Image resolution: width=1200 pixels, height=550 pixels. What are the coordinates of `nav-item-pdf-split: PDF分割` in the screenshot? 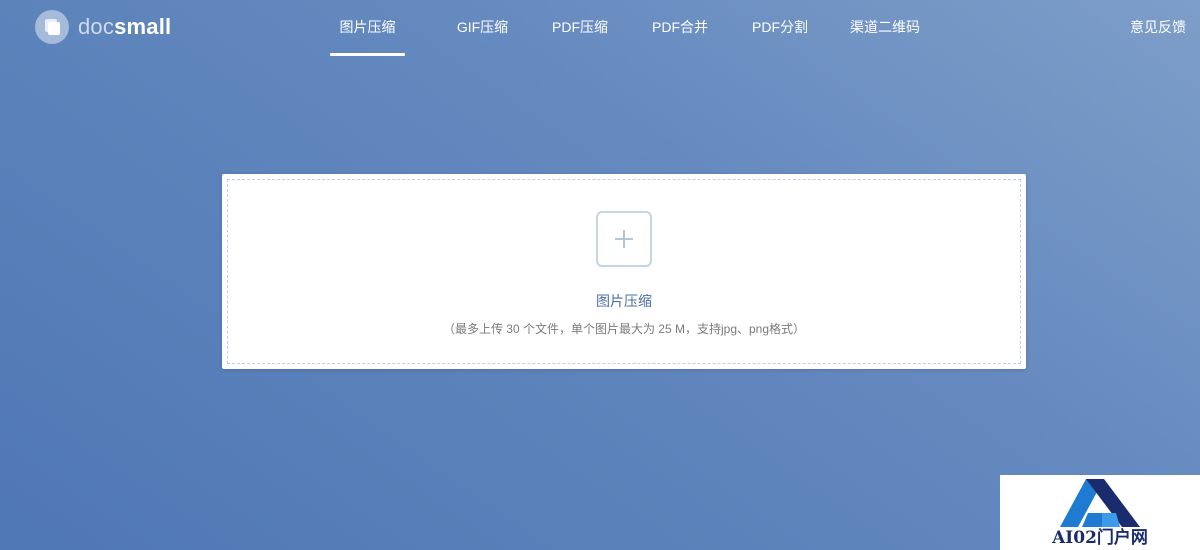 It's located at (780, 28).